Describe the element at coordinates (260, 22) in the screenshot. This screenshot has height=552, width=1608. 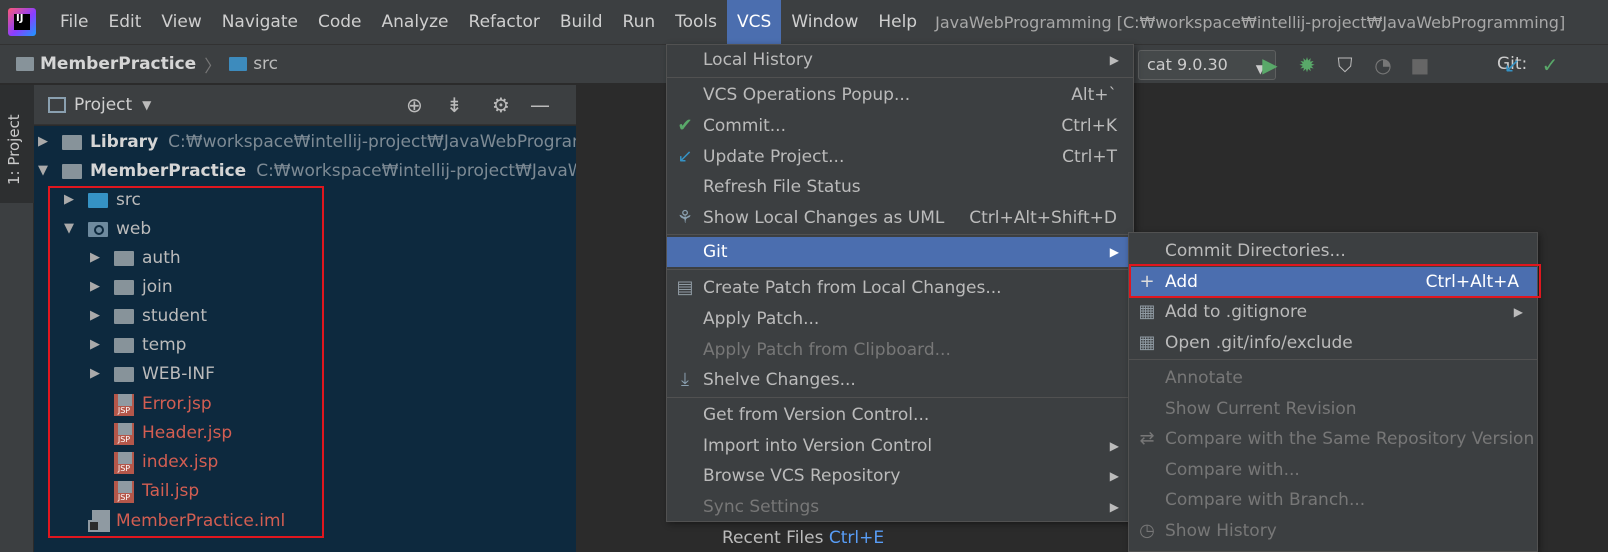
I see `menu-navigate: Navigate` at that location.